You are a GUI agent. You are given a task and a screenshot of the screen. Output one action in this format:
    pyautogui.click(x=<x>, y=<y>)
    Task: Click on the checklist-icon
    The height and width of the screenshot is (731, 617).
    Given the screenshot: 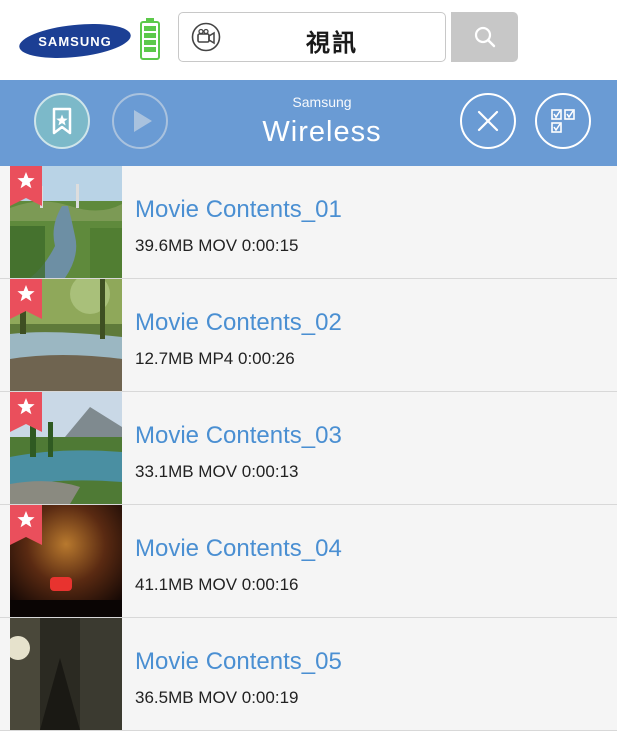 What is the action you would take?
    pyautogui.click(x=563, y=121)
    